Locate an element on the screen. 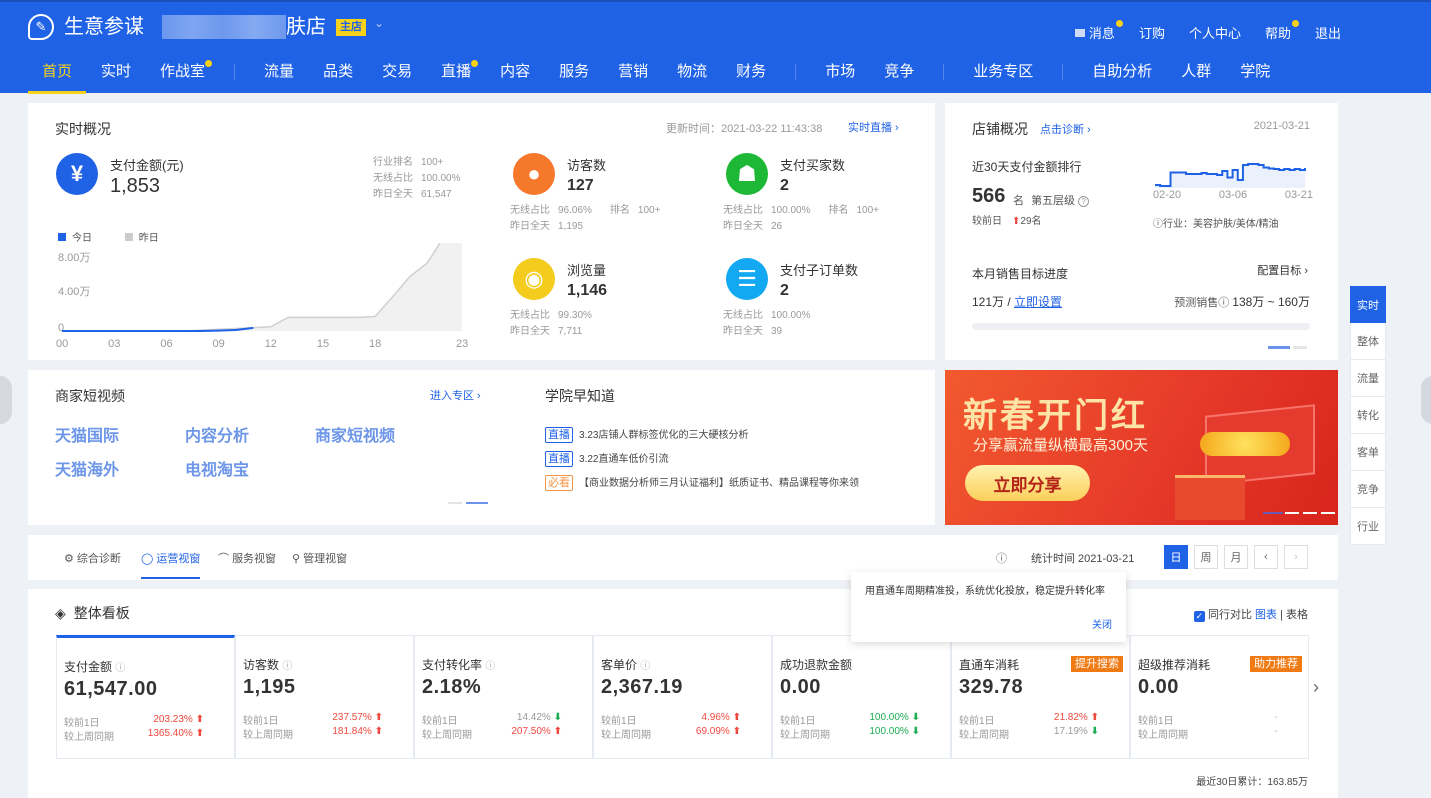  shop-name-blurred is located at coordinates (224, 27).